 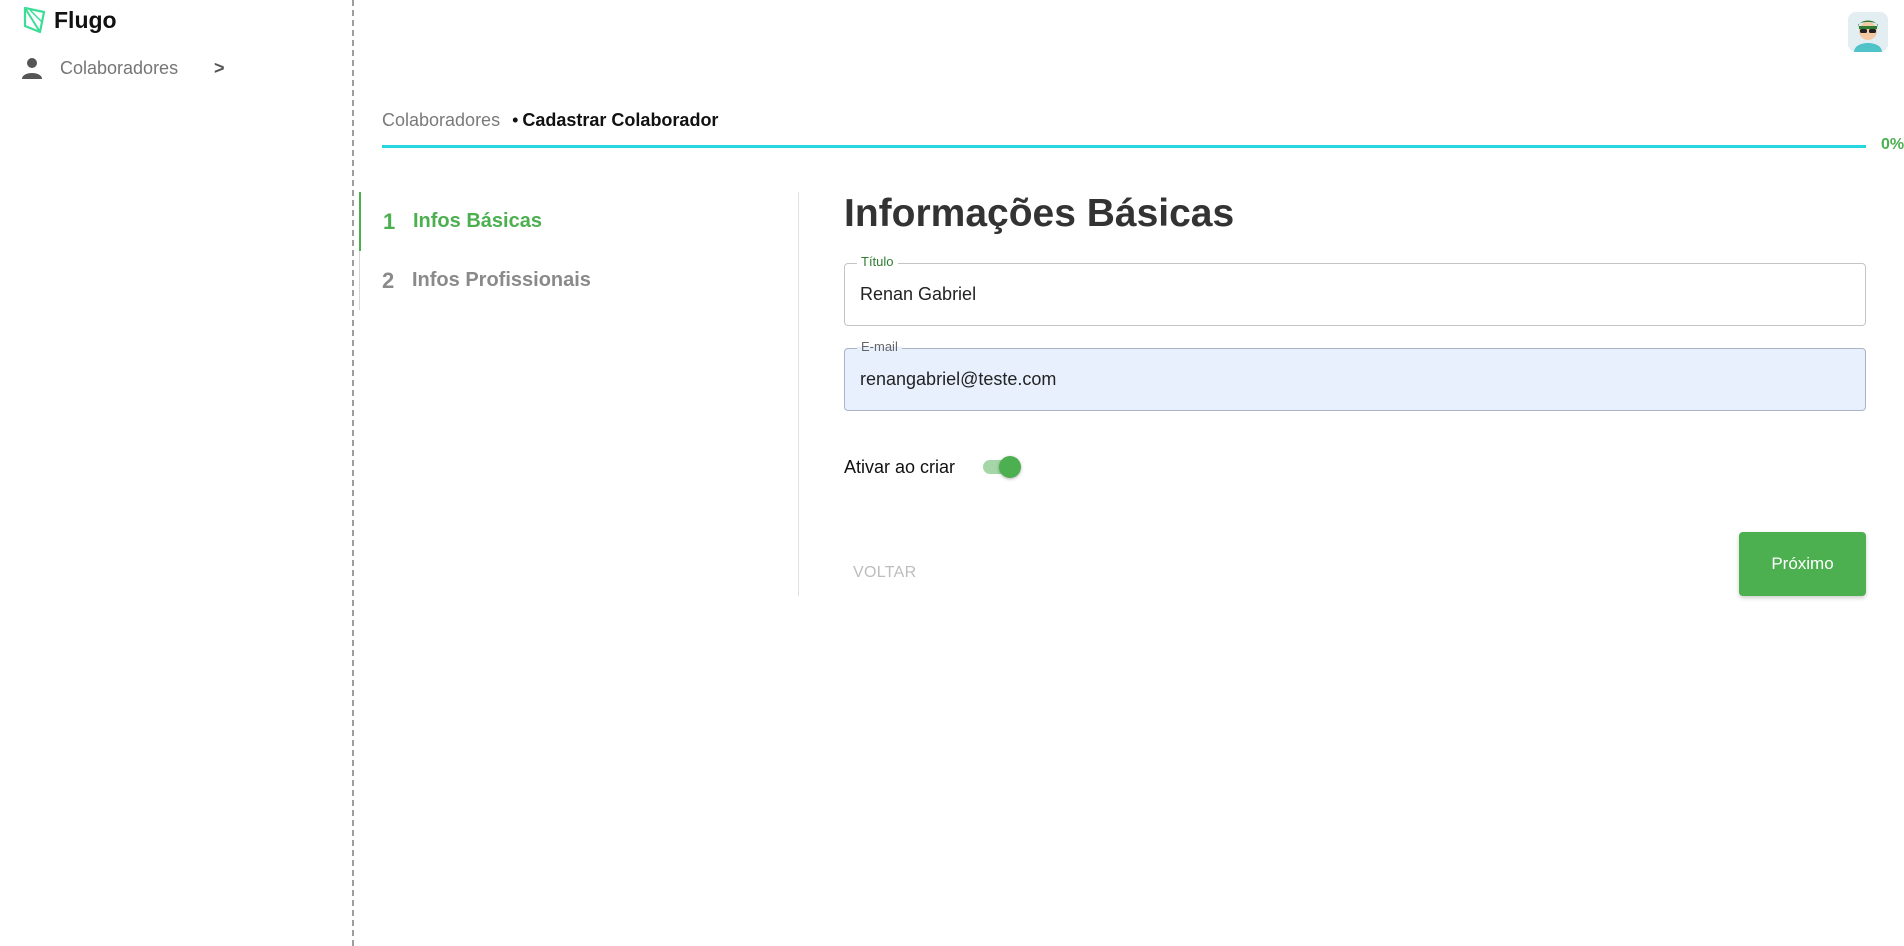 What do you see at coordinates (119, 67) in the screenshot?
I see `sidebar-item-label: Colaboradores` at bounding box center [119, 67].